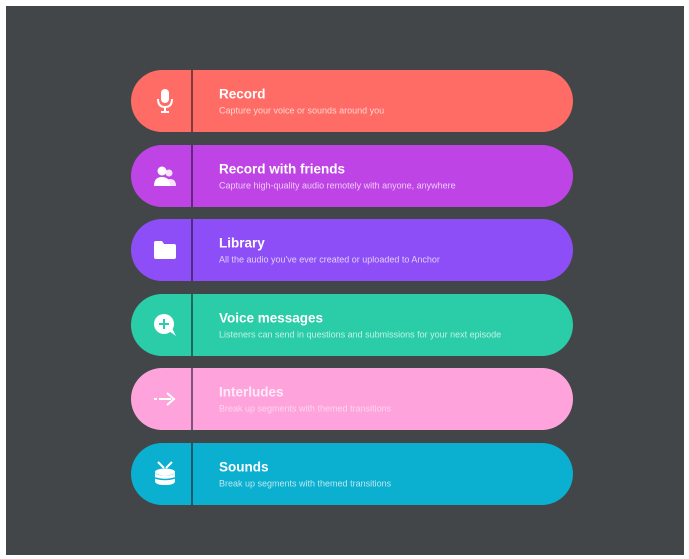 Image resolution: width=689 pixels, height=559 pixels. I want to click on item-title: Record, so click(242, 94).